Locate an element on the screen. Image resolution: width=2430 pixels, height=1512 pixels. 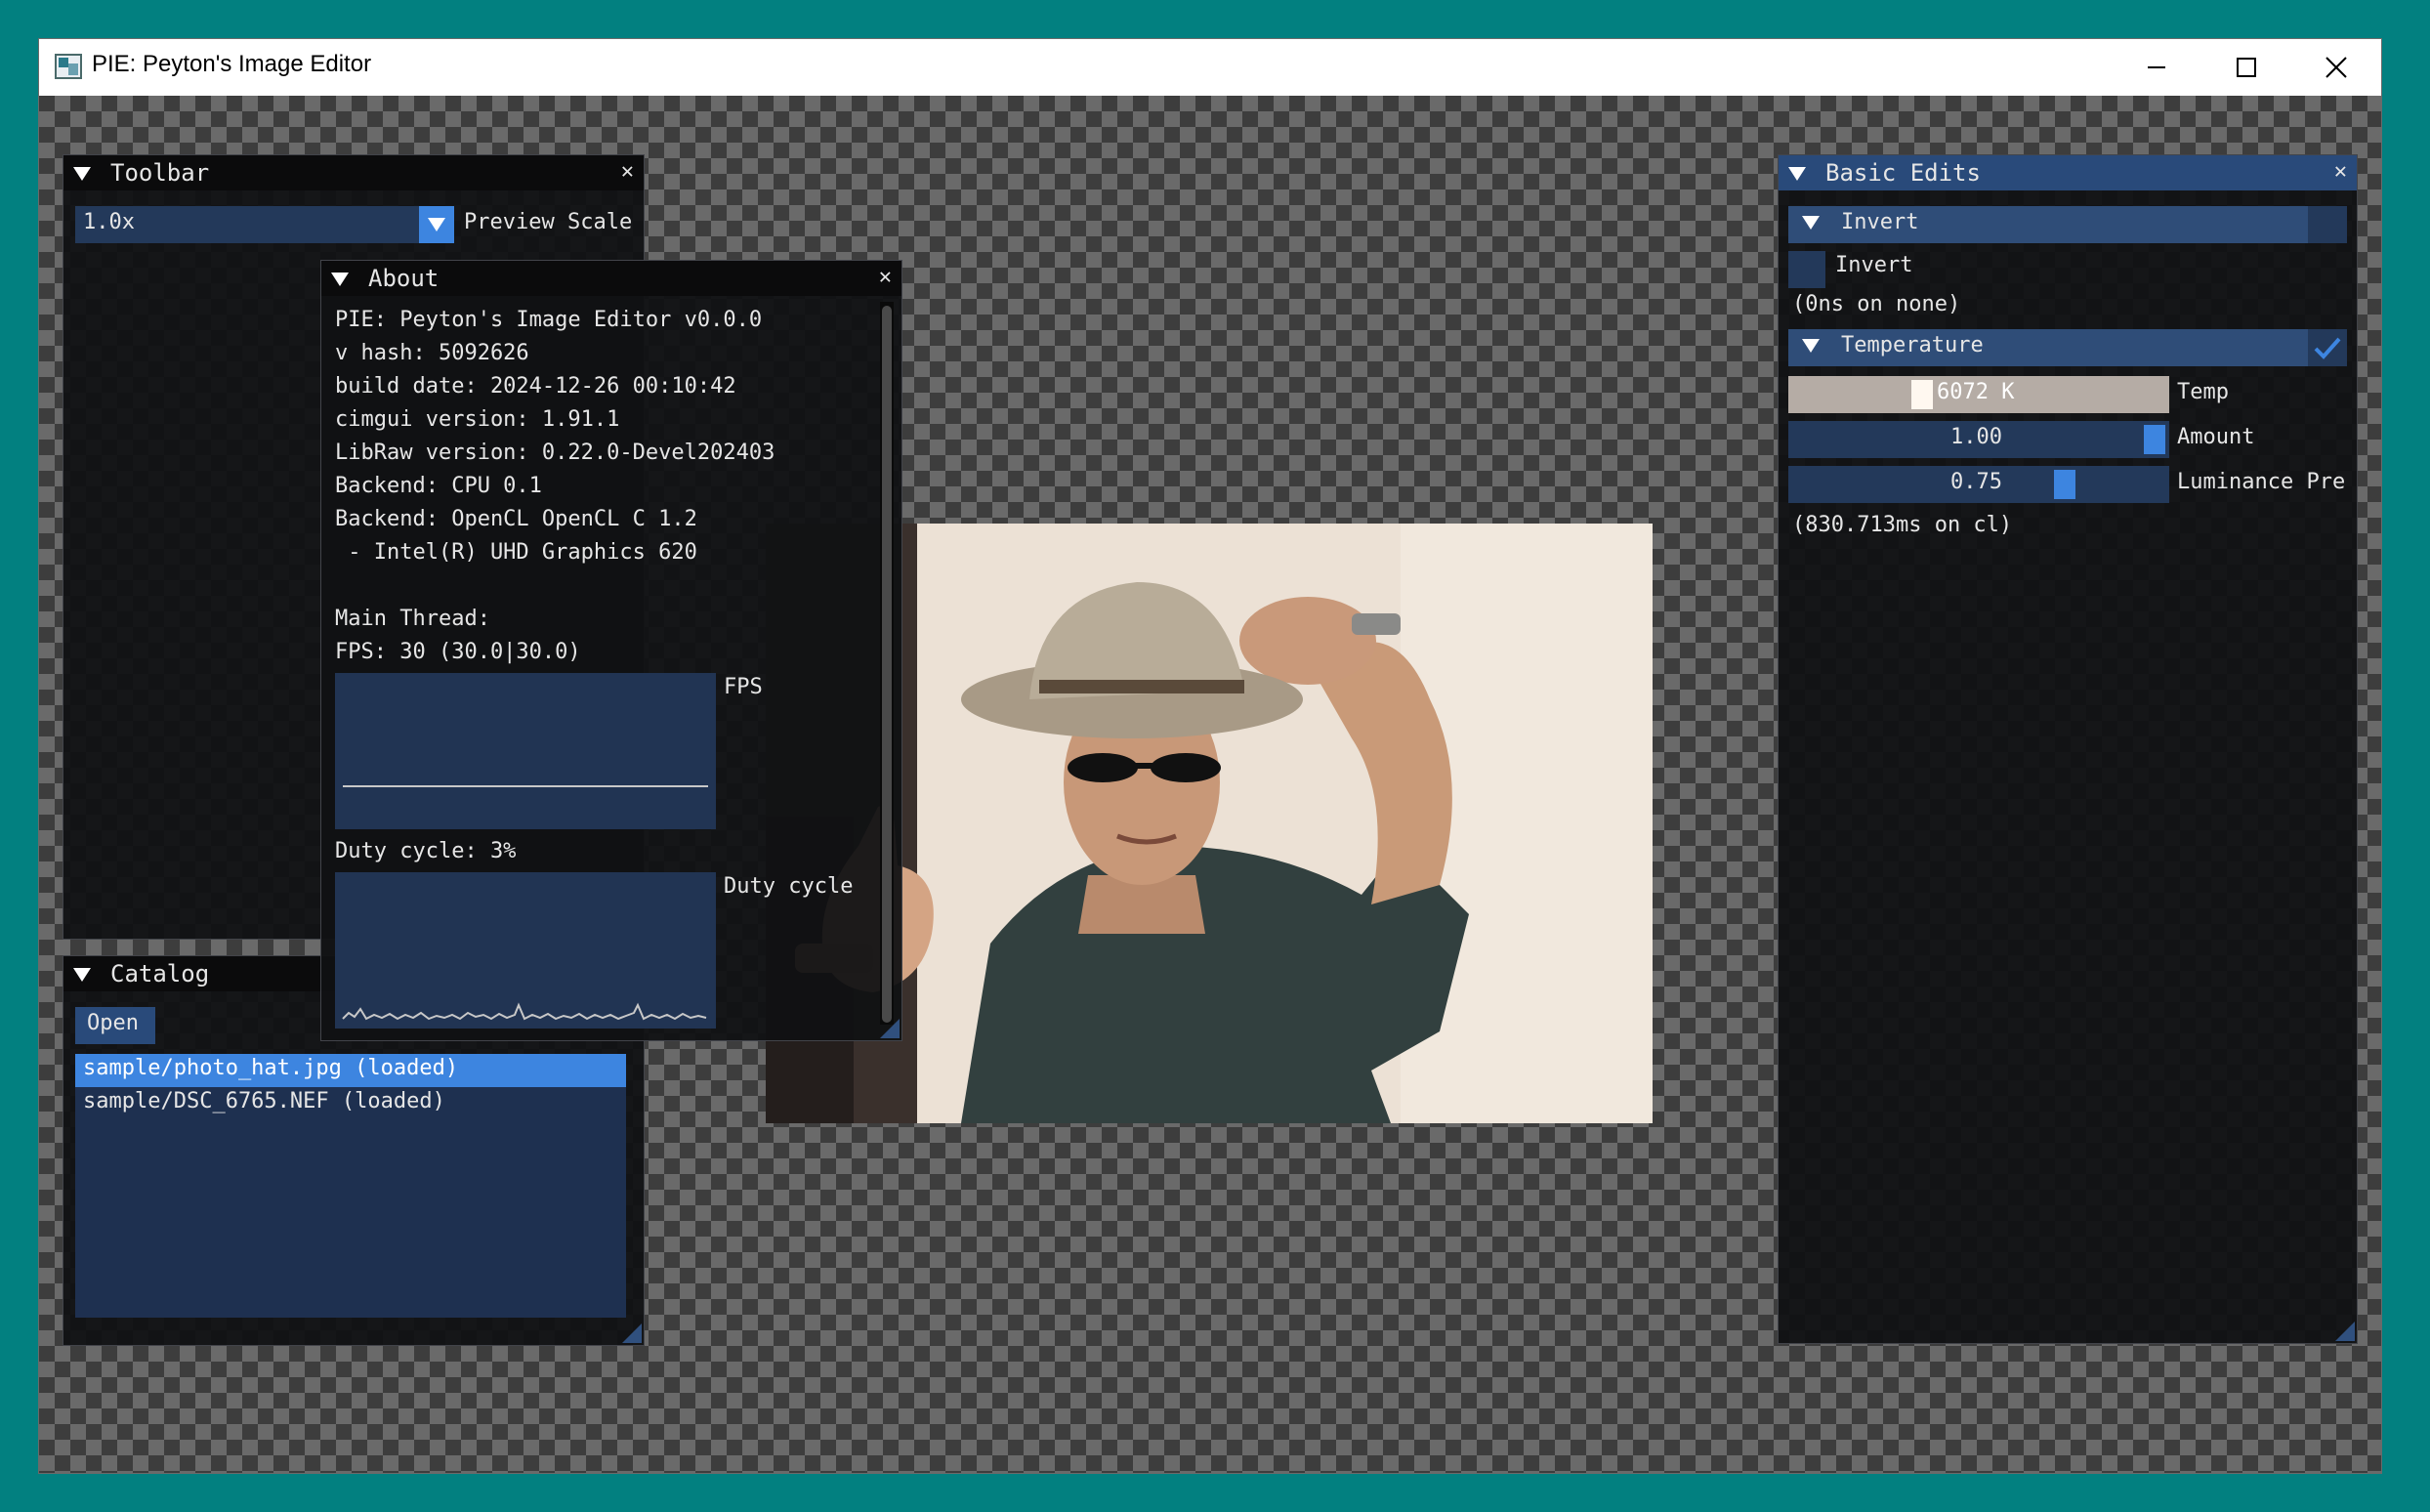
minimize-icon is located at coordinates (2156, 67).